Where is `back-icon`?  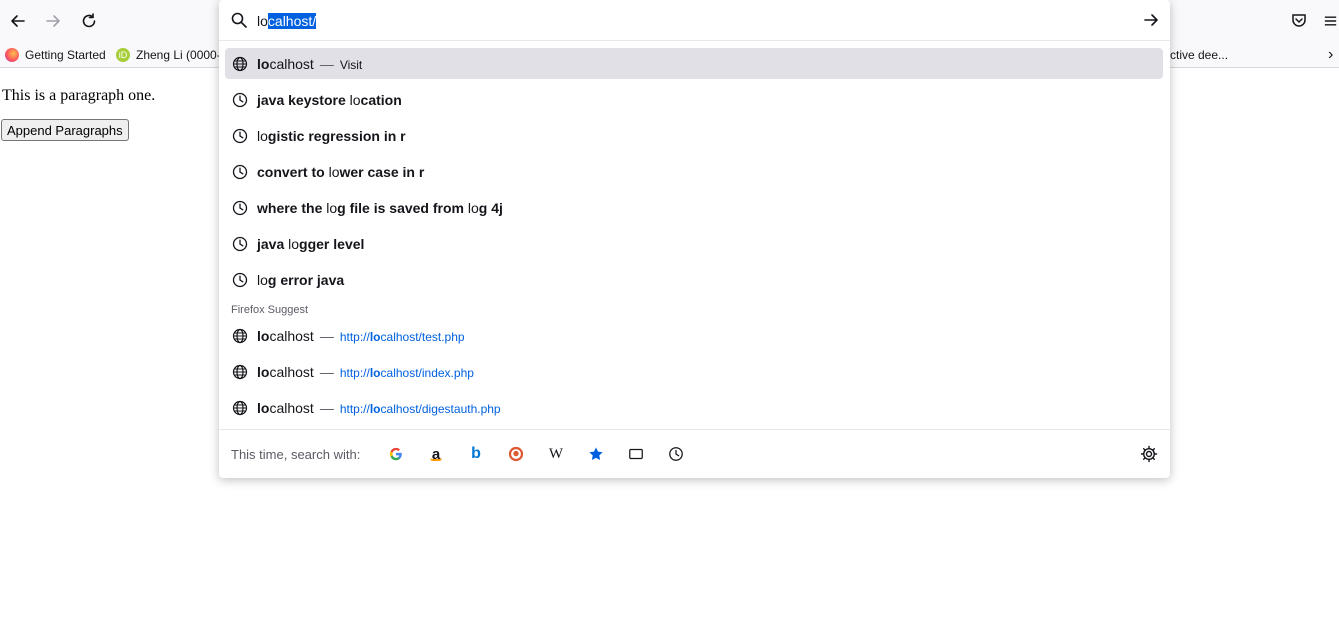 back-icon is located at coordinates (18, 21).